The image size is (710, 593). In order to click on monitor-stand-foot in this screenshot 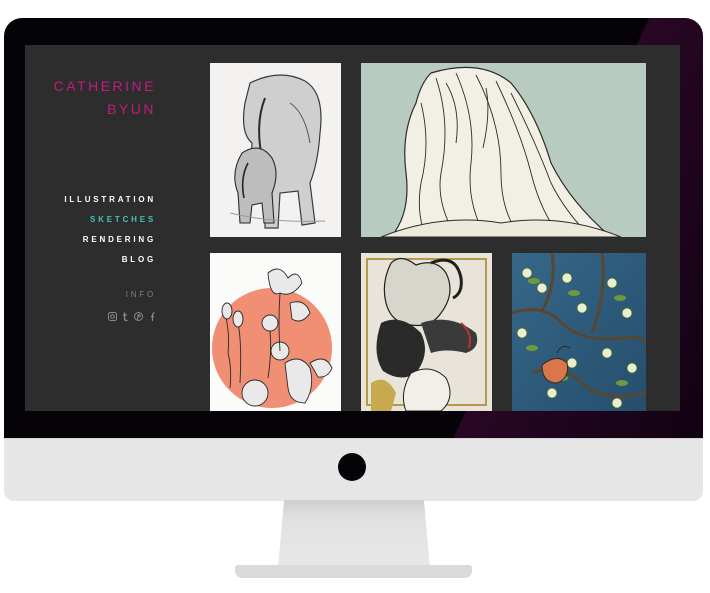, I will do `click(353, 571)`.